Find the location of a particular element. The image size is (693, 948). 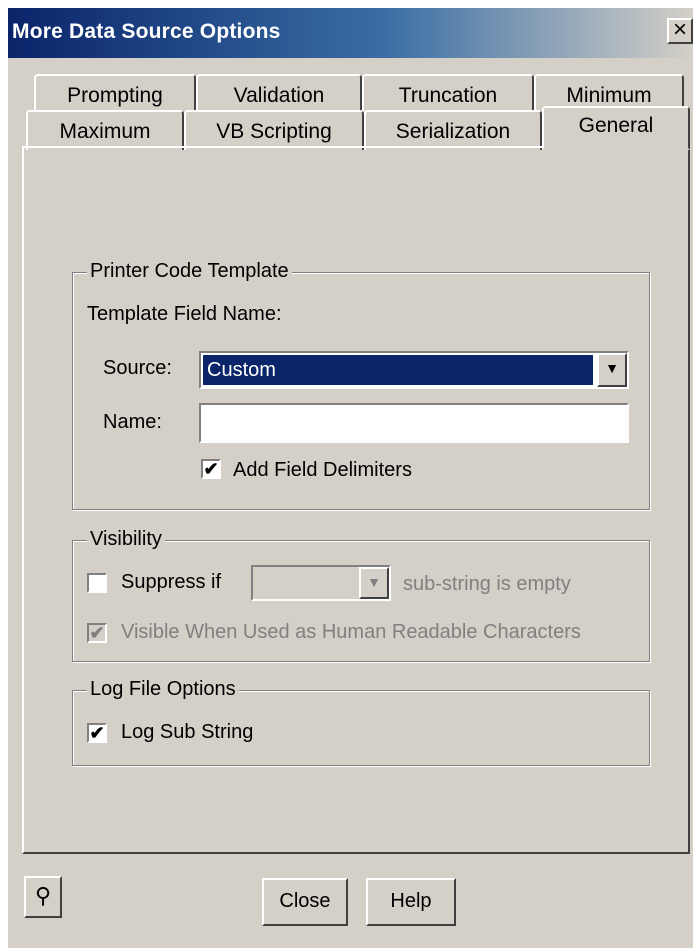

suppress-if-label: Suppress if is located at coordinates (171, 582).